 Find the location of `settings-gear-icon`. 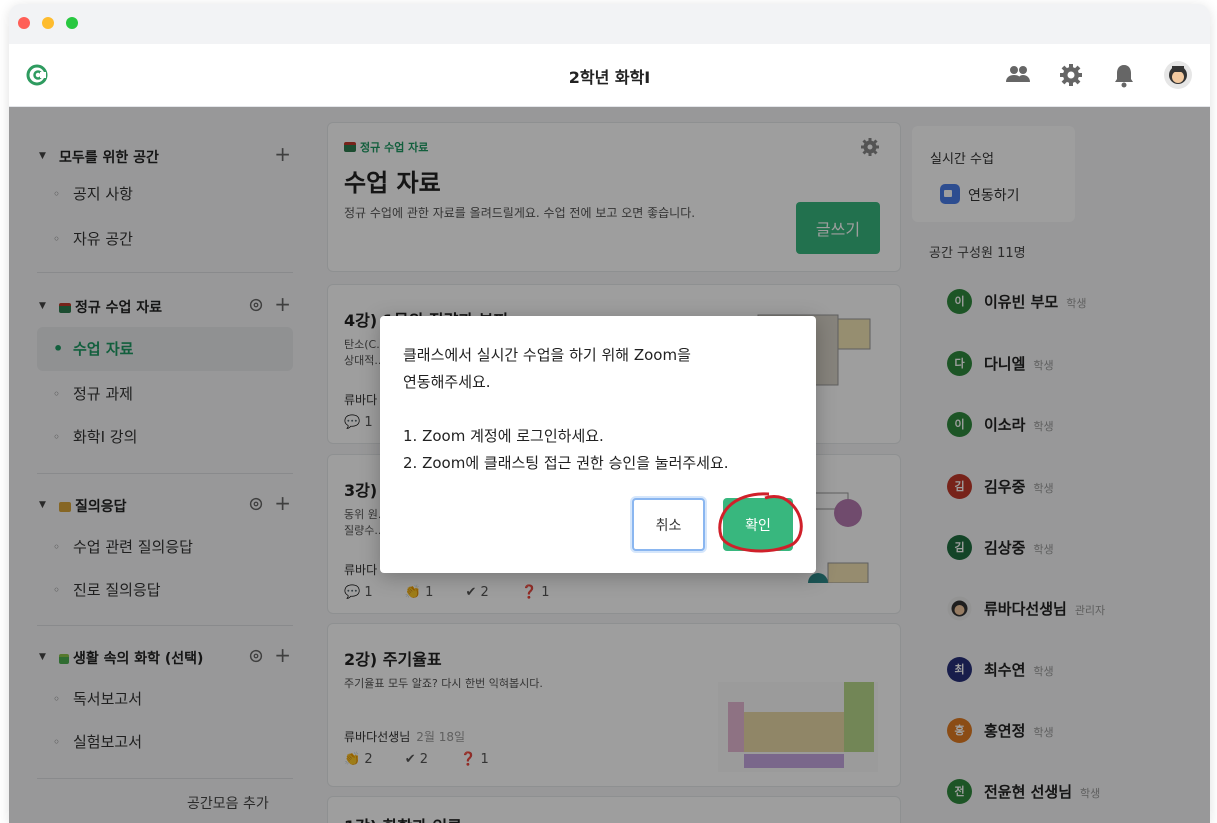

settings-gear-icon is located at coordinates (1071, 75).